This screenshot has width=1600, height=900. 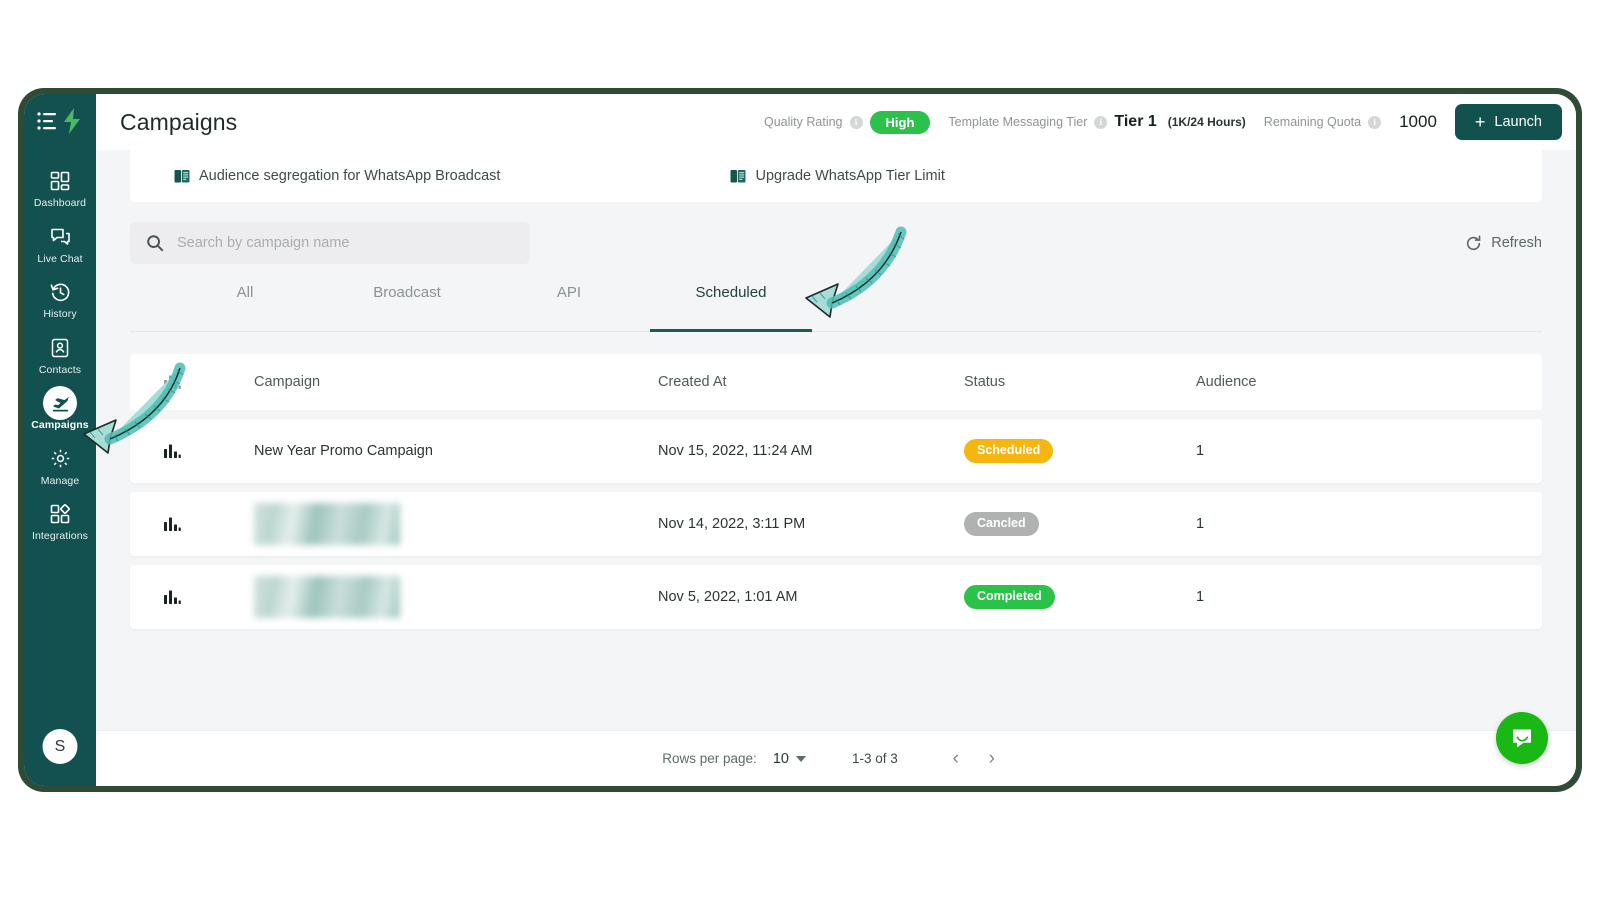 I want to click on launch-button-label: Launch, so click(x=1518, y=122).